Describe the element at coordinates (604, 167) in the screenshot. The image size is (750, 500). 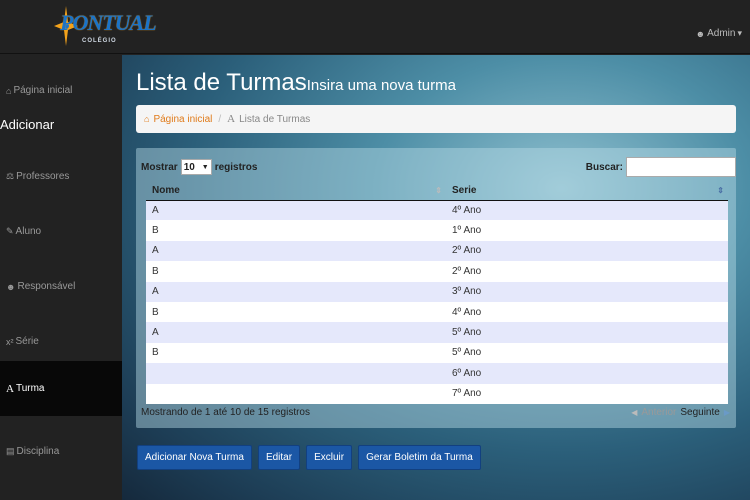
I see `search-label: Buscar:` at that location.